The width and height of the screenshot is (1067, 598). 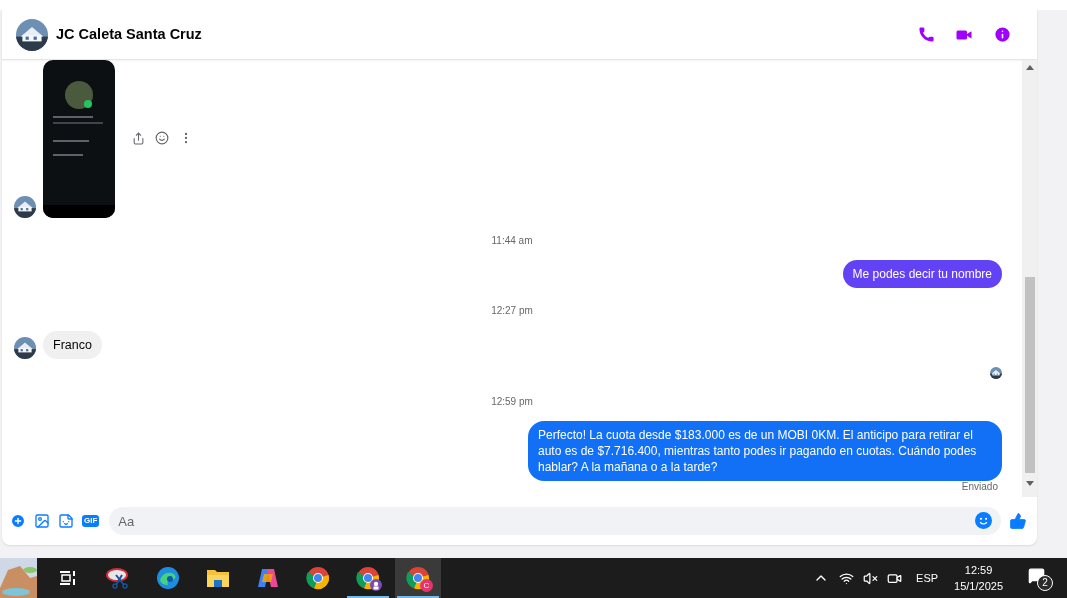 I want to click on message-field: Aa, so click(x=555, y=521).